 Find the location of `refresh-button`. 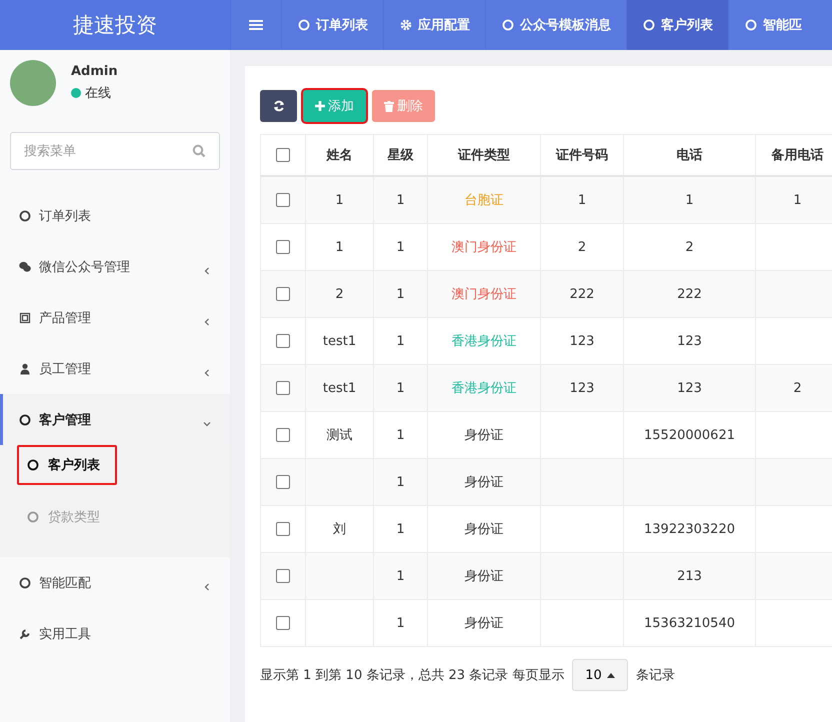

refresh-button is located at coordinates (278, 106).